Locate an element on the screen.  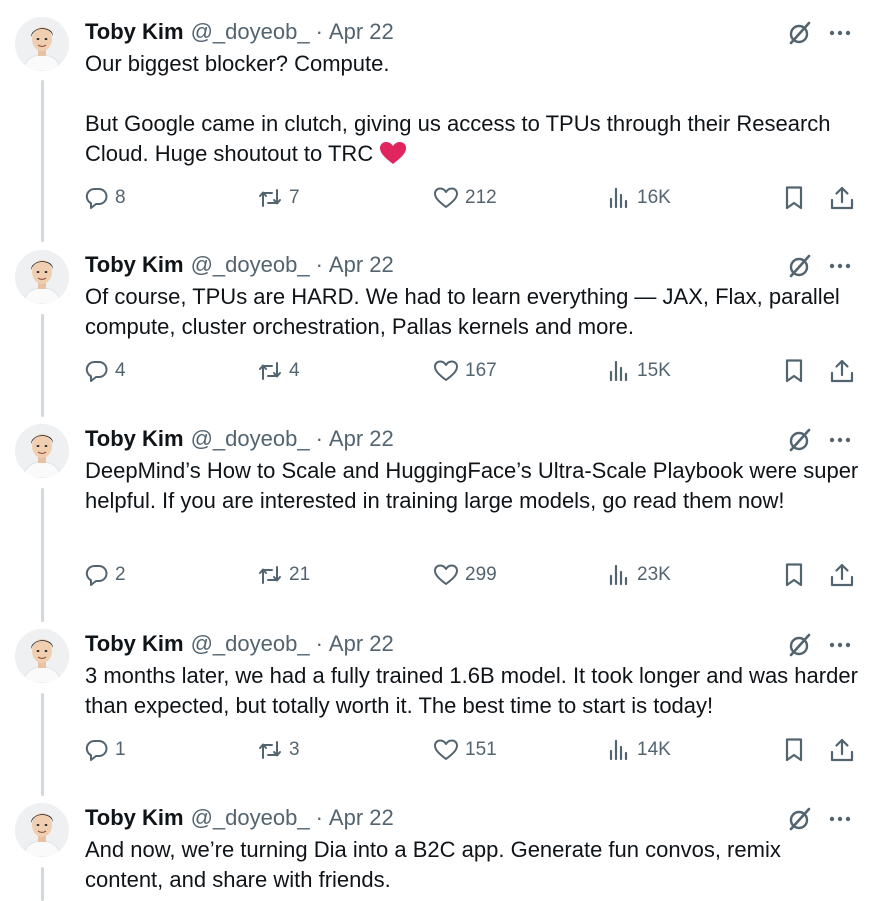
retweet-count: 4 is located at coordinates (294, 370).